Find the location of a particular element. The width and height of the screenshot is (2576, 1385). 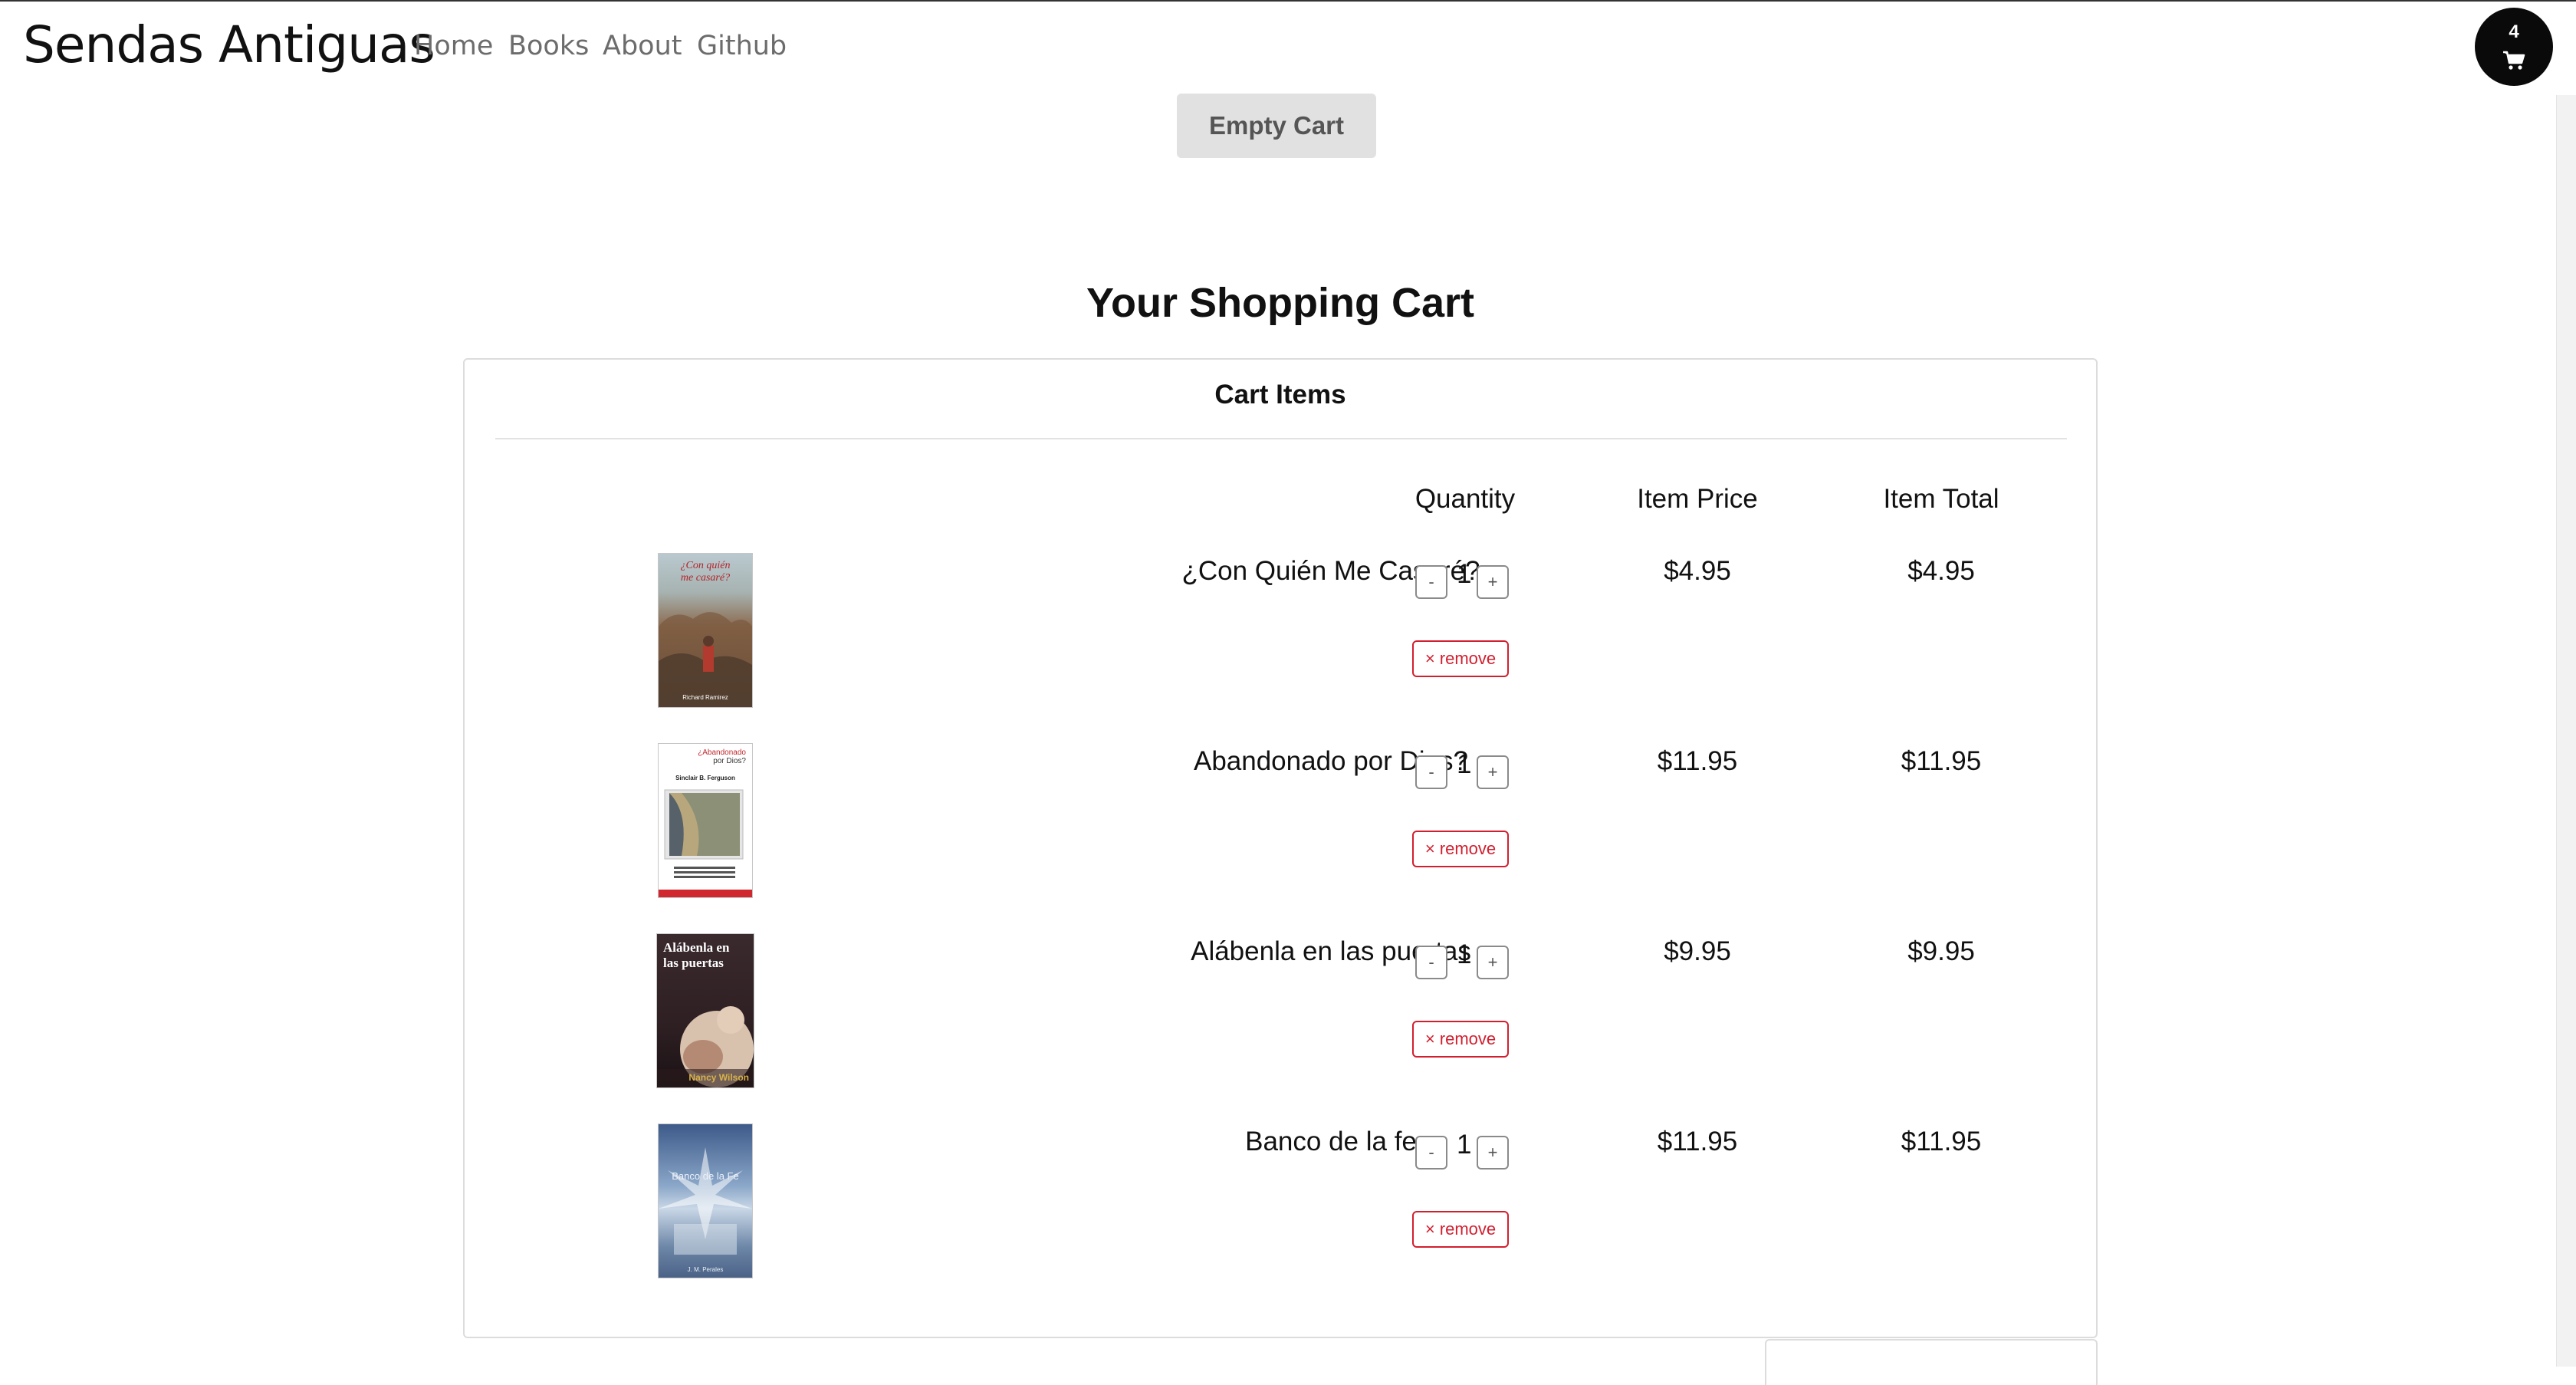

cover-title-line1: ¿Abandonado is located at coordinates (722, 753).